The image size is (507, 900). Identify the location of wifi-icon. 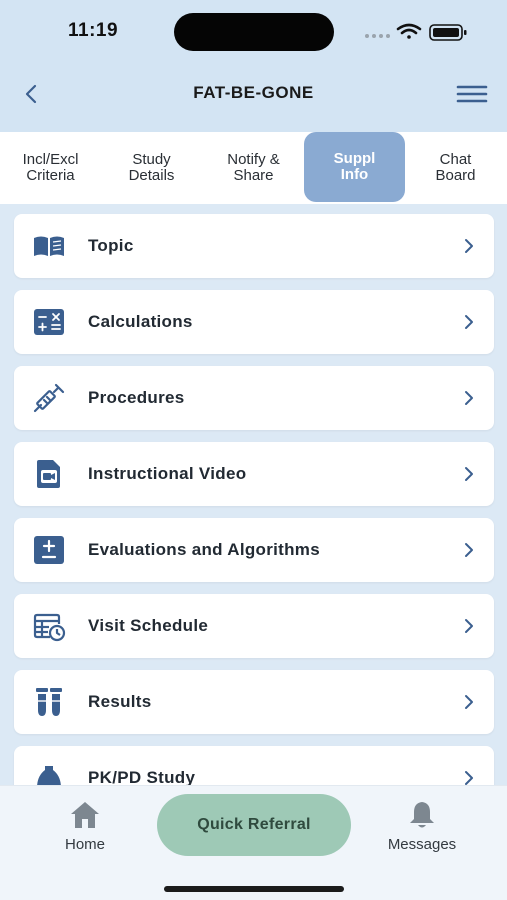
(409, 31).